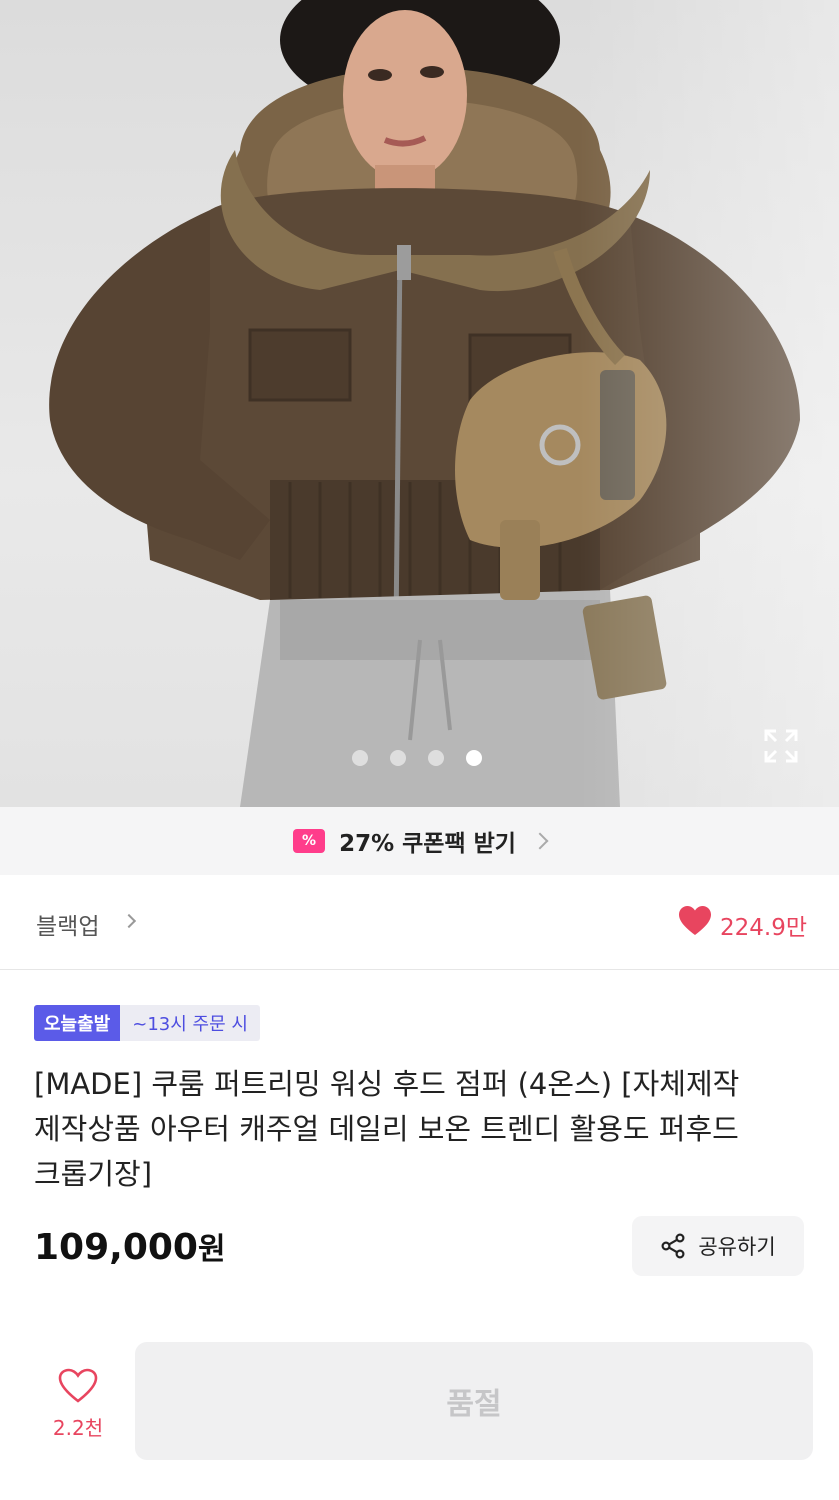 The image size is (839, 1500). What do you see at coordinates (474, 1401) in the screenshot?
I see `sold-out-button: 품절` at bounding box center [474, 1401].